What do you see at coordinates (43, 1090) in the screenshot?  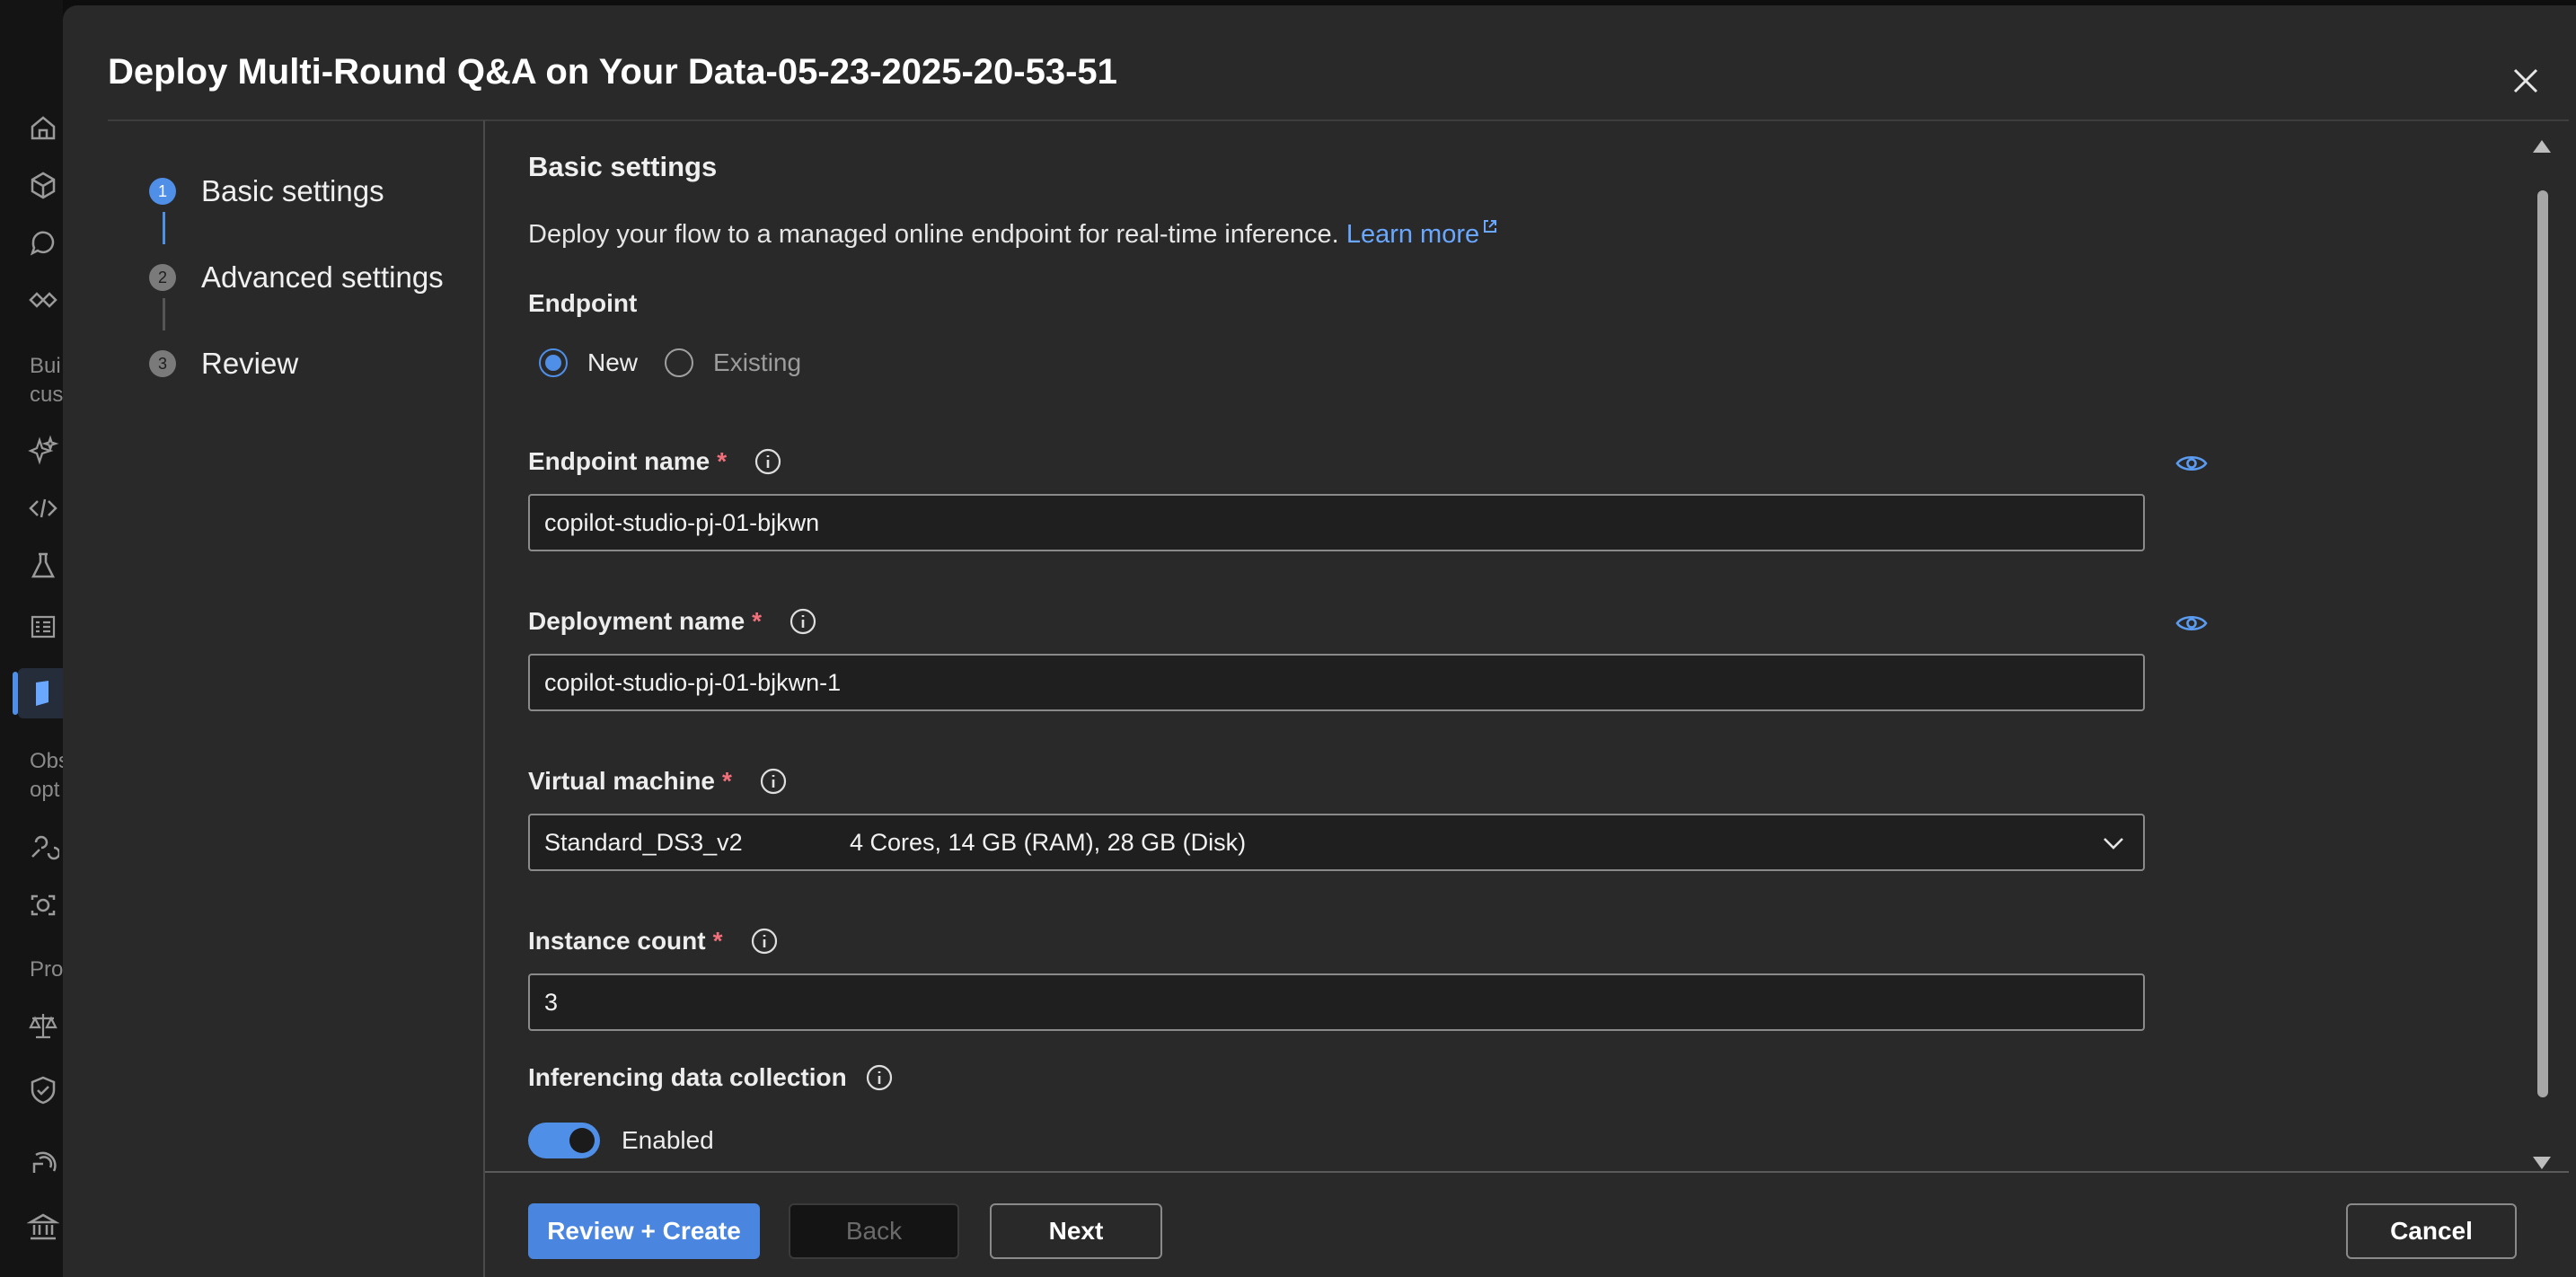 I see `shield-icon` at bounding box center [43, 1090].